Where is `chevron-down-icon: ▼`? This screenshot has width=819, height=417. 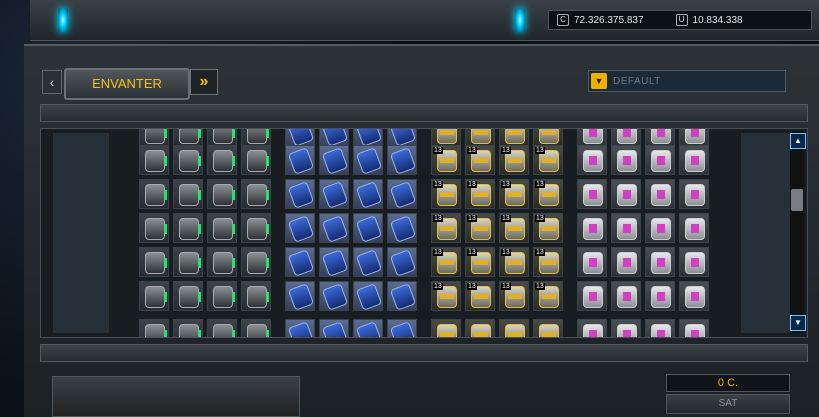 chevron-down-icon: ▼ is located at coordinates (599, 81).